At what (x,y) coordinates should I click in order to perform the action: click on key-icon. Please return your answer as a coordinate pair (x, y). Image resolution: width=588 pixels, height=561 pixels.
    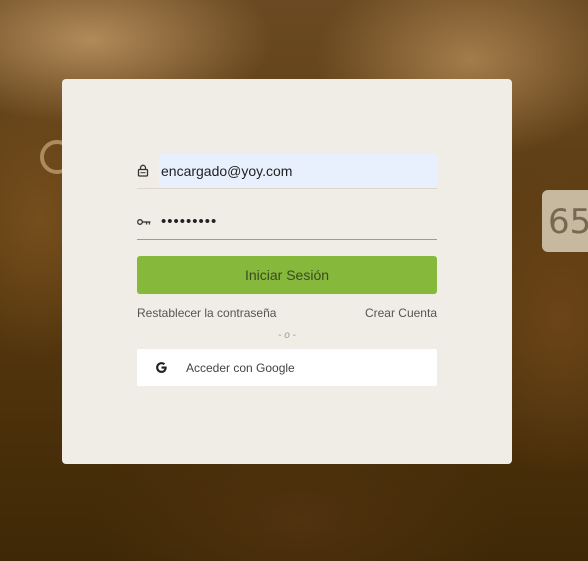
    Looking at the image, I should click on (148, 222).